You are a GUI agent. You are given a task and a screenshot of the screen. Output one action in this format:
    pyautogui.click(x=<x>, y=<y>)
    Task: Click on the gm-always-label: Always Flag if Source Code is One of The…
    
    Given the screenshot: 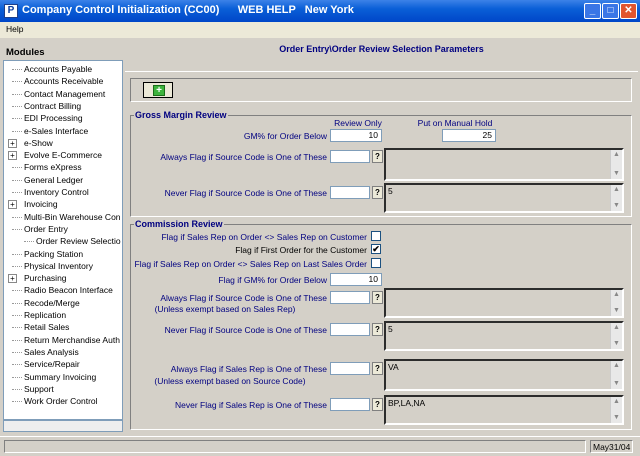 What is the action you would take?
    pyautogui.click(x=243, y=157)
    